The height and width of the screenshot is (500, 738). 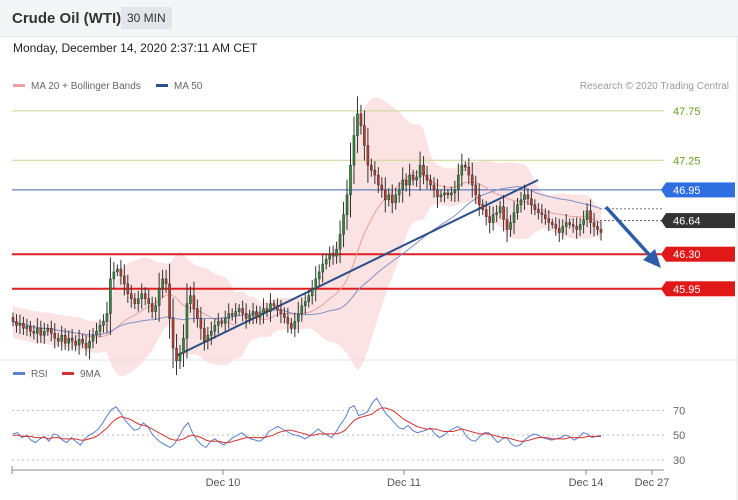 What do you see at coordinates (687, 112) in the screenshot?
I see `level-label-47.75: 47.75` at bounding box center [687, 112].